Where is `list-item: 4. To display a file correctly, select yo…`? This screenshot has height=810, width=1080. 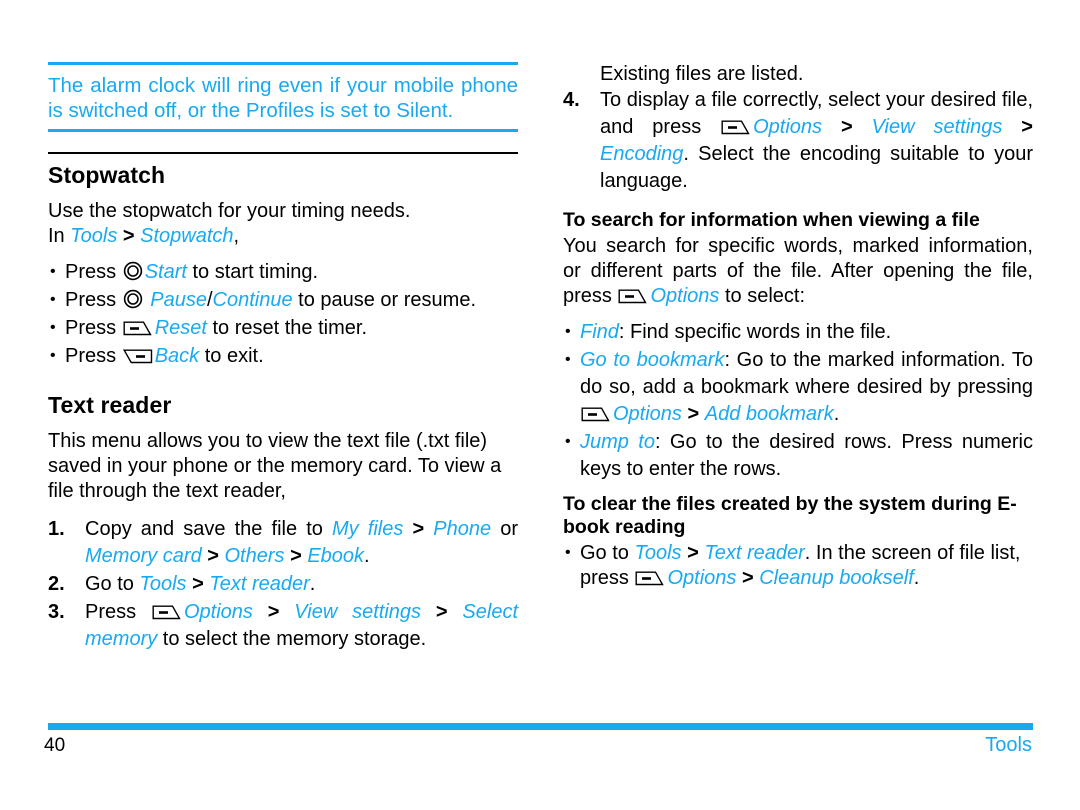 list-item: 4. To display a file correctly, select yo… is located at coordinates (798, 141).